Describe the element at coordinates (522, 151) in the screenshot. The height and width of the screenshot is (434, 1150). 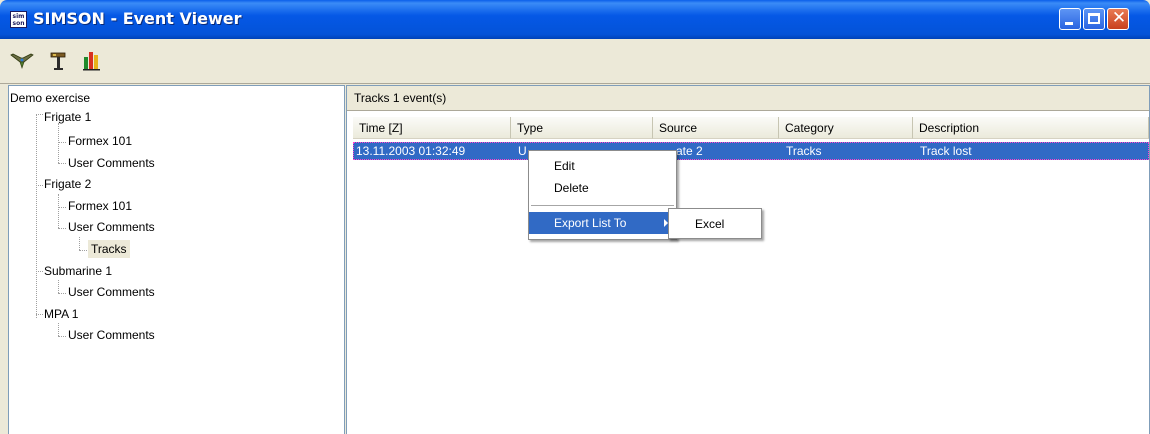
I see `cell-type: U` at that location.